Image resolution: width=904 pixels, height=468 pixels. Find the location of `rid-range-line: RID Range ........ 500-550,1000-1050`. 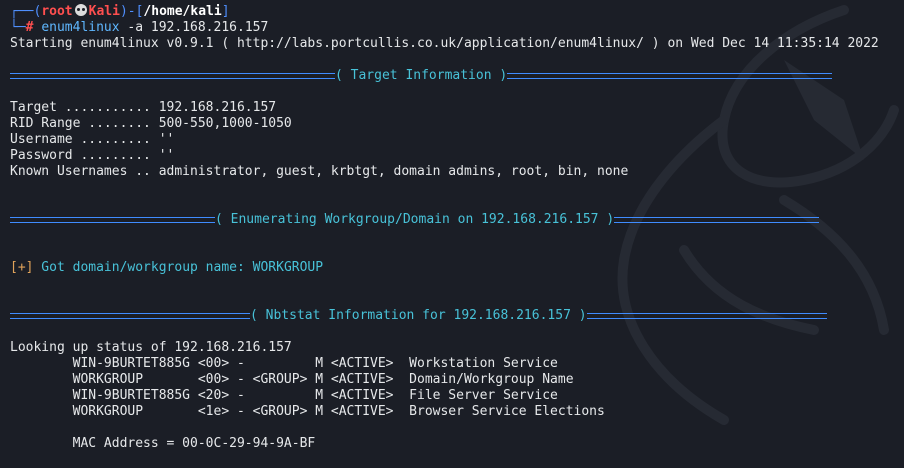

rid-range-line: RID Range ........ 500-550,1000-1050 is located at coordinates (151, 123).